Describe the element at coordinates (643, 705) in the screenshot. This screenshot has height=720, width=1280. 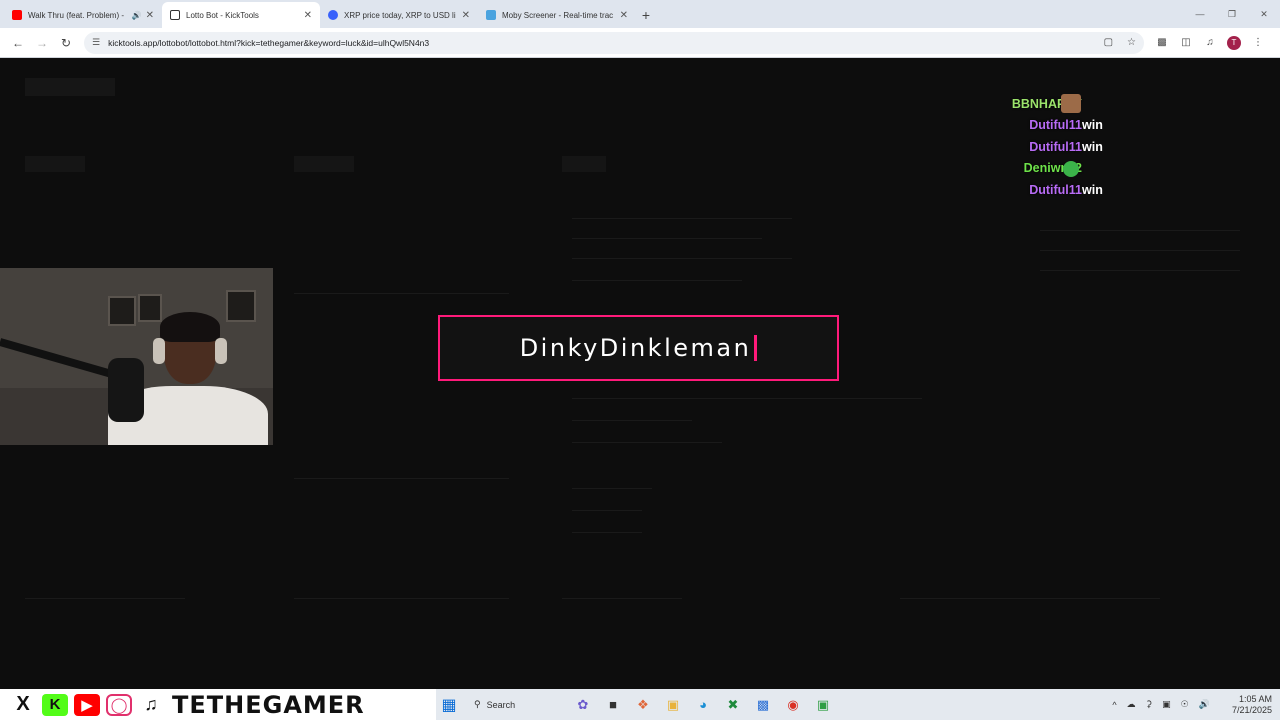
I see `copilot-icon: ❖` at that location.